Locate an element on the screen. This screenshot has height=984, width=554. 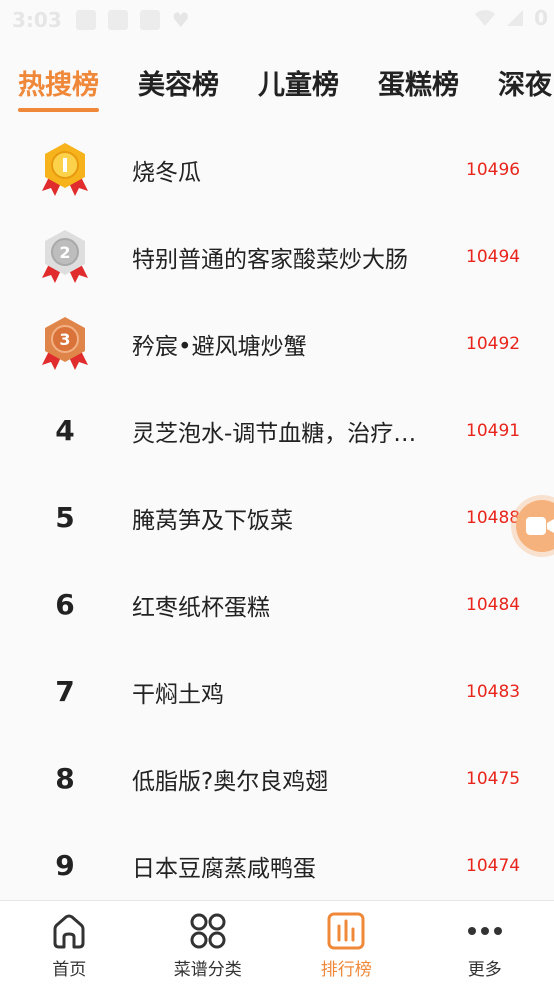
rank-number: 6 is located at coordinates (65, 604).